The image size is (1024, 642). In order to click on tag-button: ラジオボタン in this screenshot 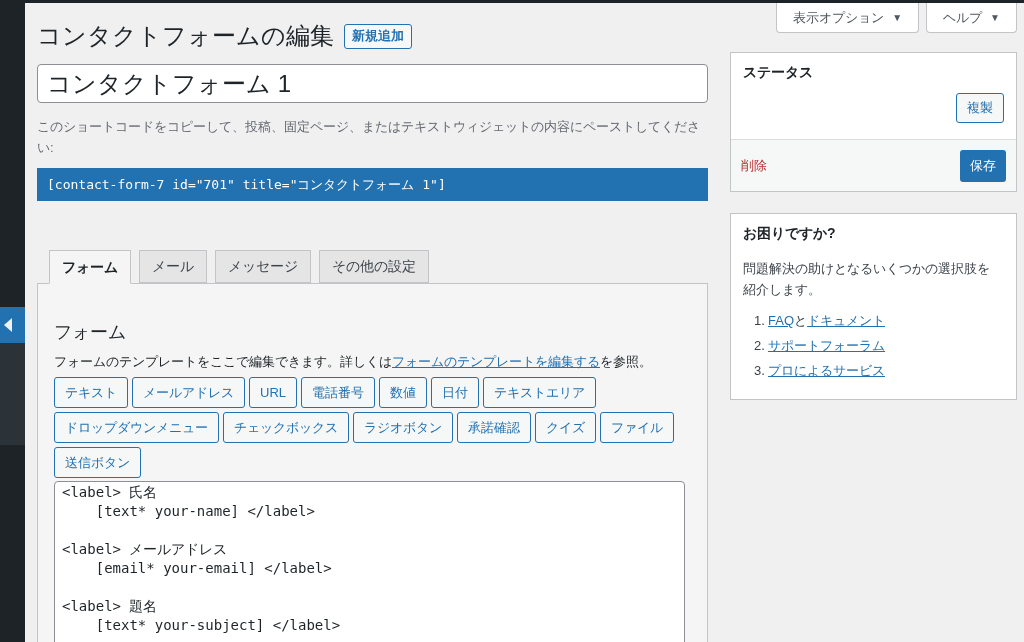, I will do `click(403, 427)`.